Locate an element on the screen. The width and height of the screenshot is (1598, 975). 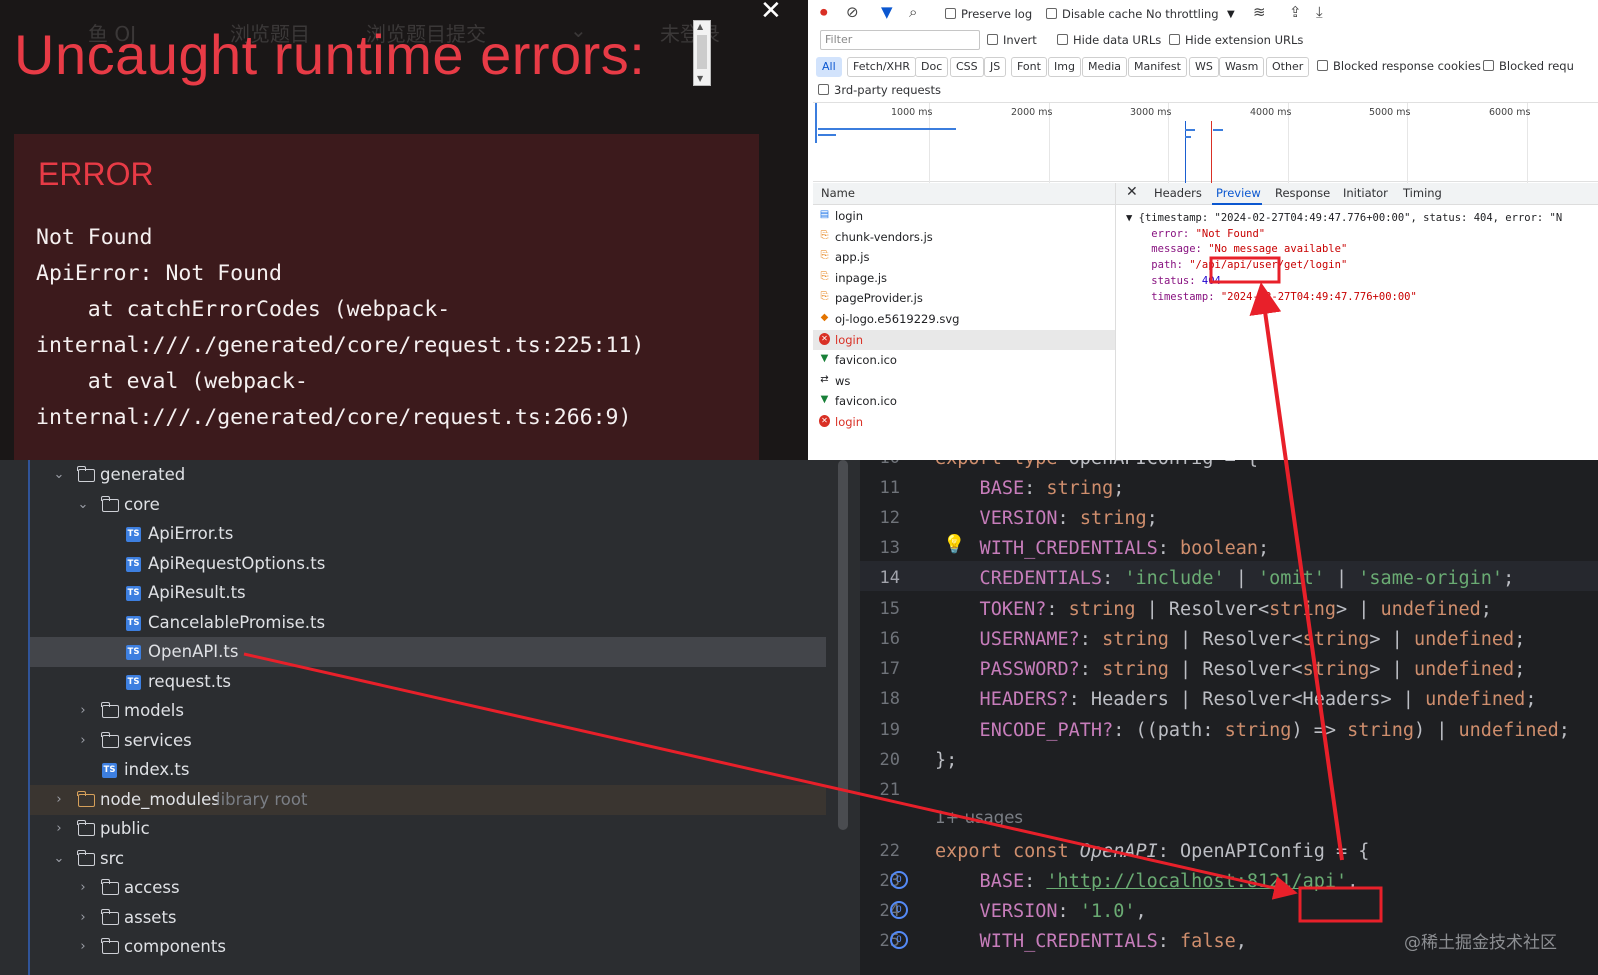
usages-hint: 1+ usages is located at coordinates (979, 817).